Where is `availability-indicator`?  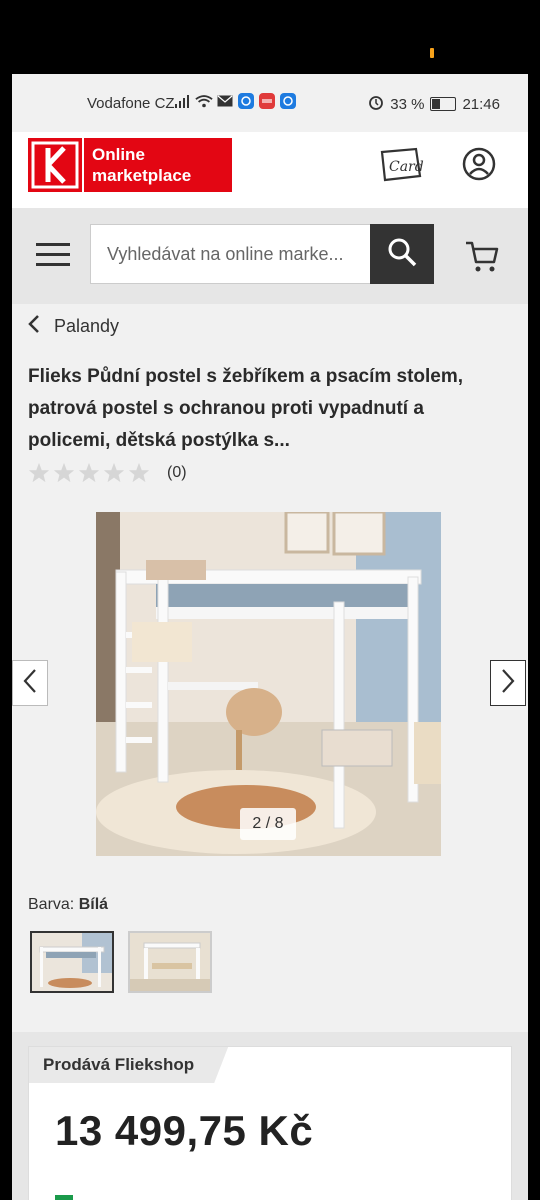
availability-indicator is located at coordinates (64, 1197).